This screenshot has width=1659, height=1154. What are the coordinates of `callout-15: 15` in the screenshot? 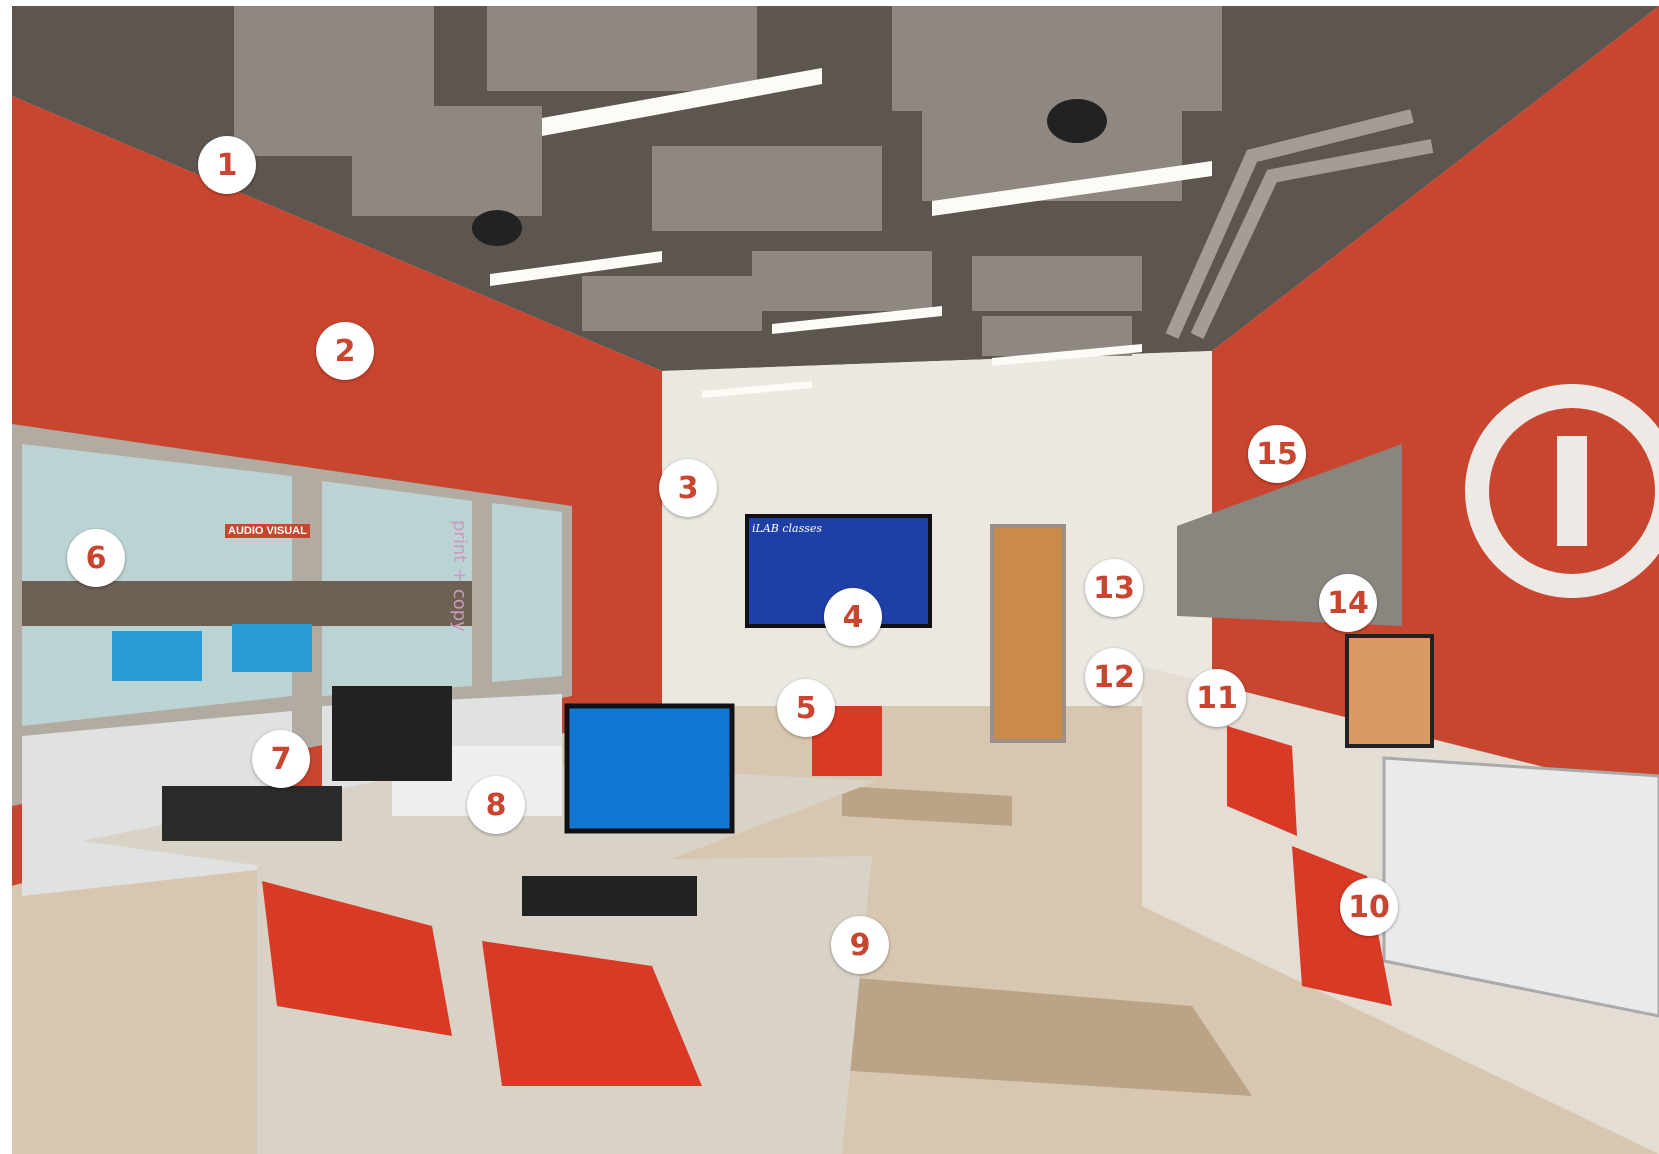 It's located at (1277, 454).